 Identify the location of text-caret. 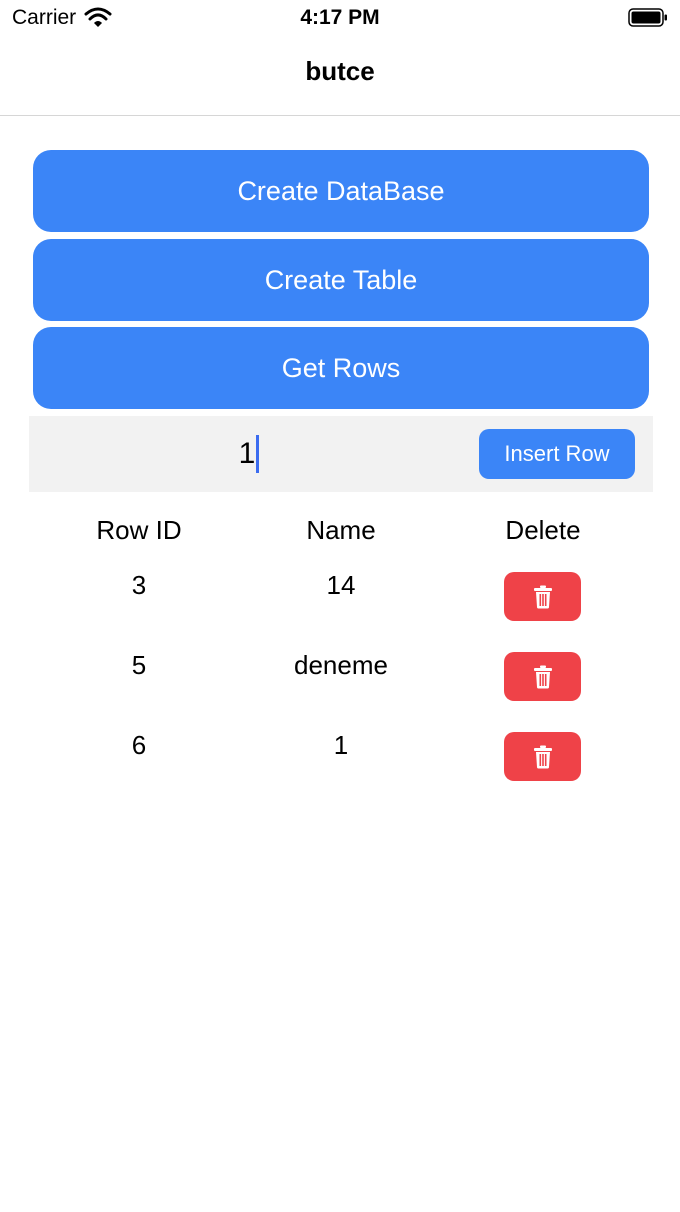
(258, 454).